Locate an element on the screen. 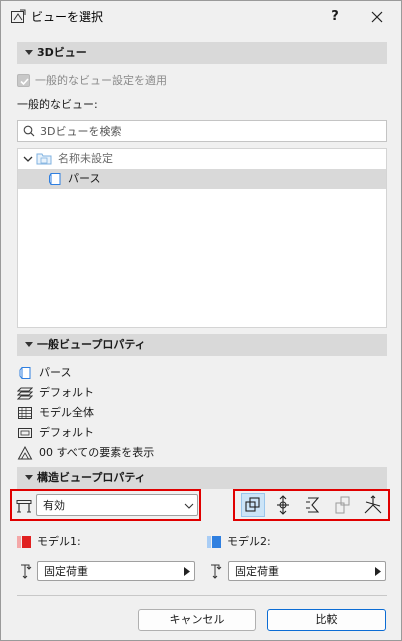 This screenshot has height=641, width=402. supports-icon is located at coordinates (283, 505).